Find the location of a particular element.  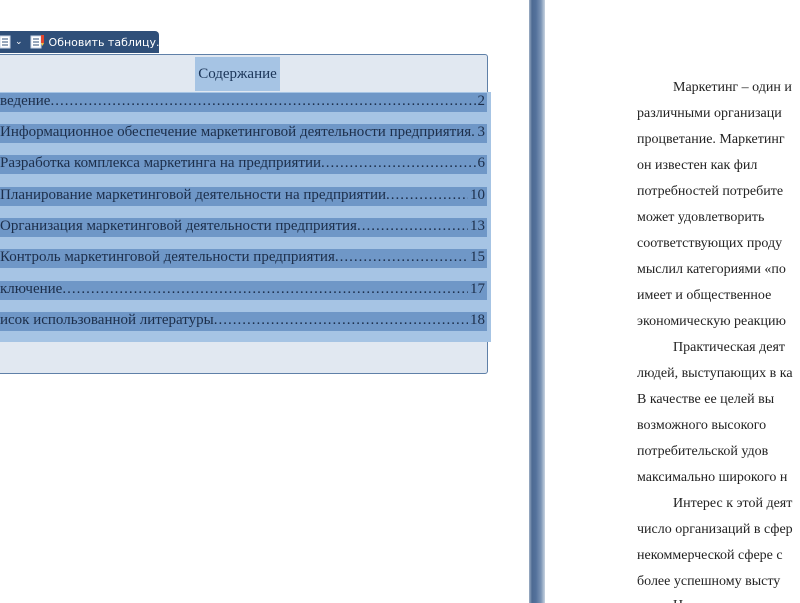

toc-entry: ключение 17 is located at coordinates (243, 290).